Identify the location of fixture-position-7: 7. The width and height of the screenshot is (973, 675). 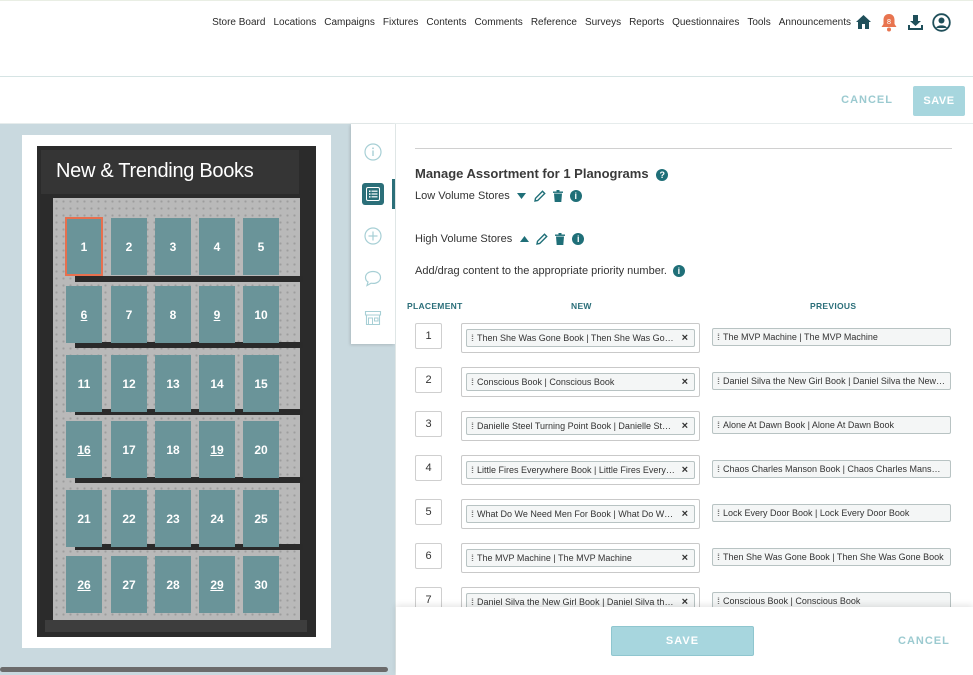
(129, 314).